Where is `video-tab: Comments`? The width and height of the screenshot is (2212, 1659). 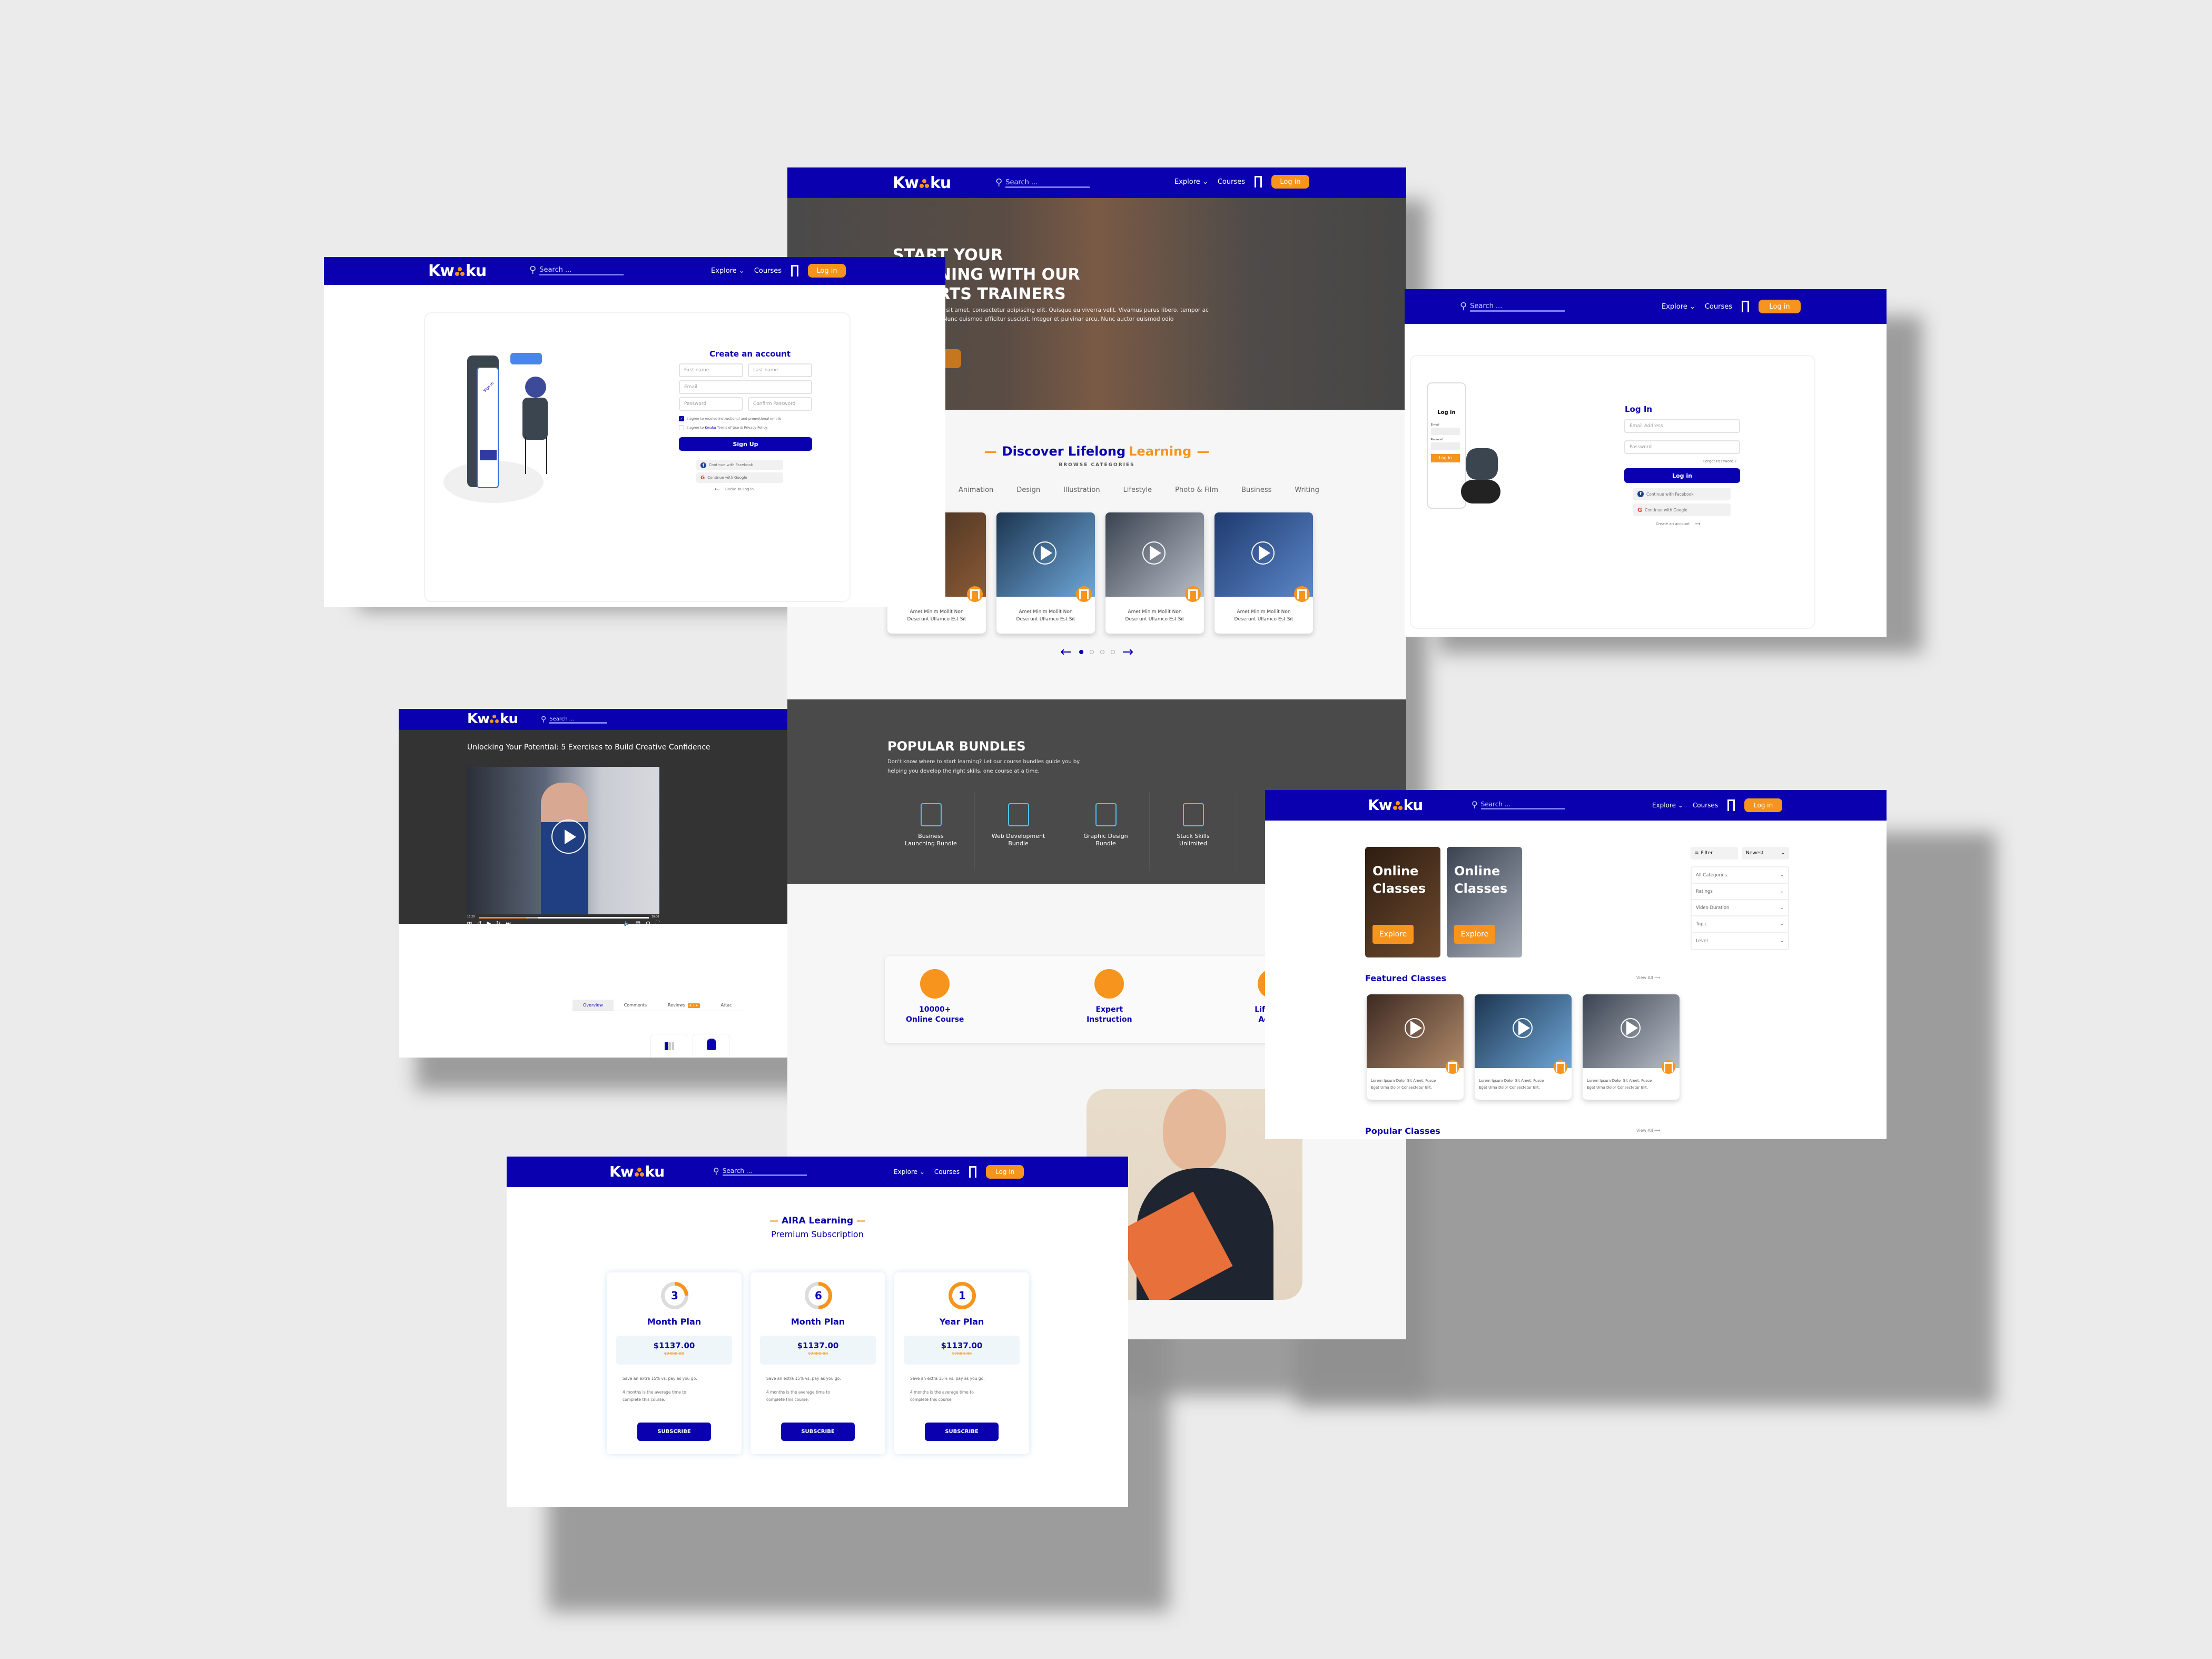 video-tab: Comments is located at coordinates (635, 1005).